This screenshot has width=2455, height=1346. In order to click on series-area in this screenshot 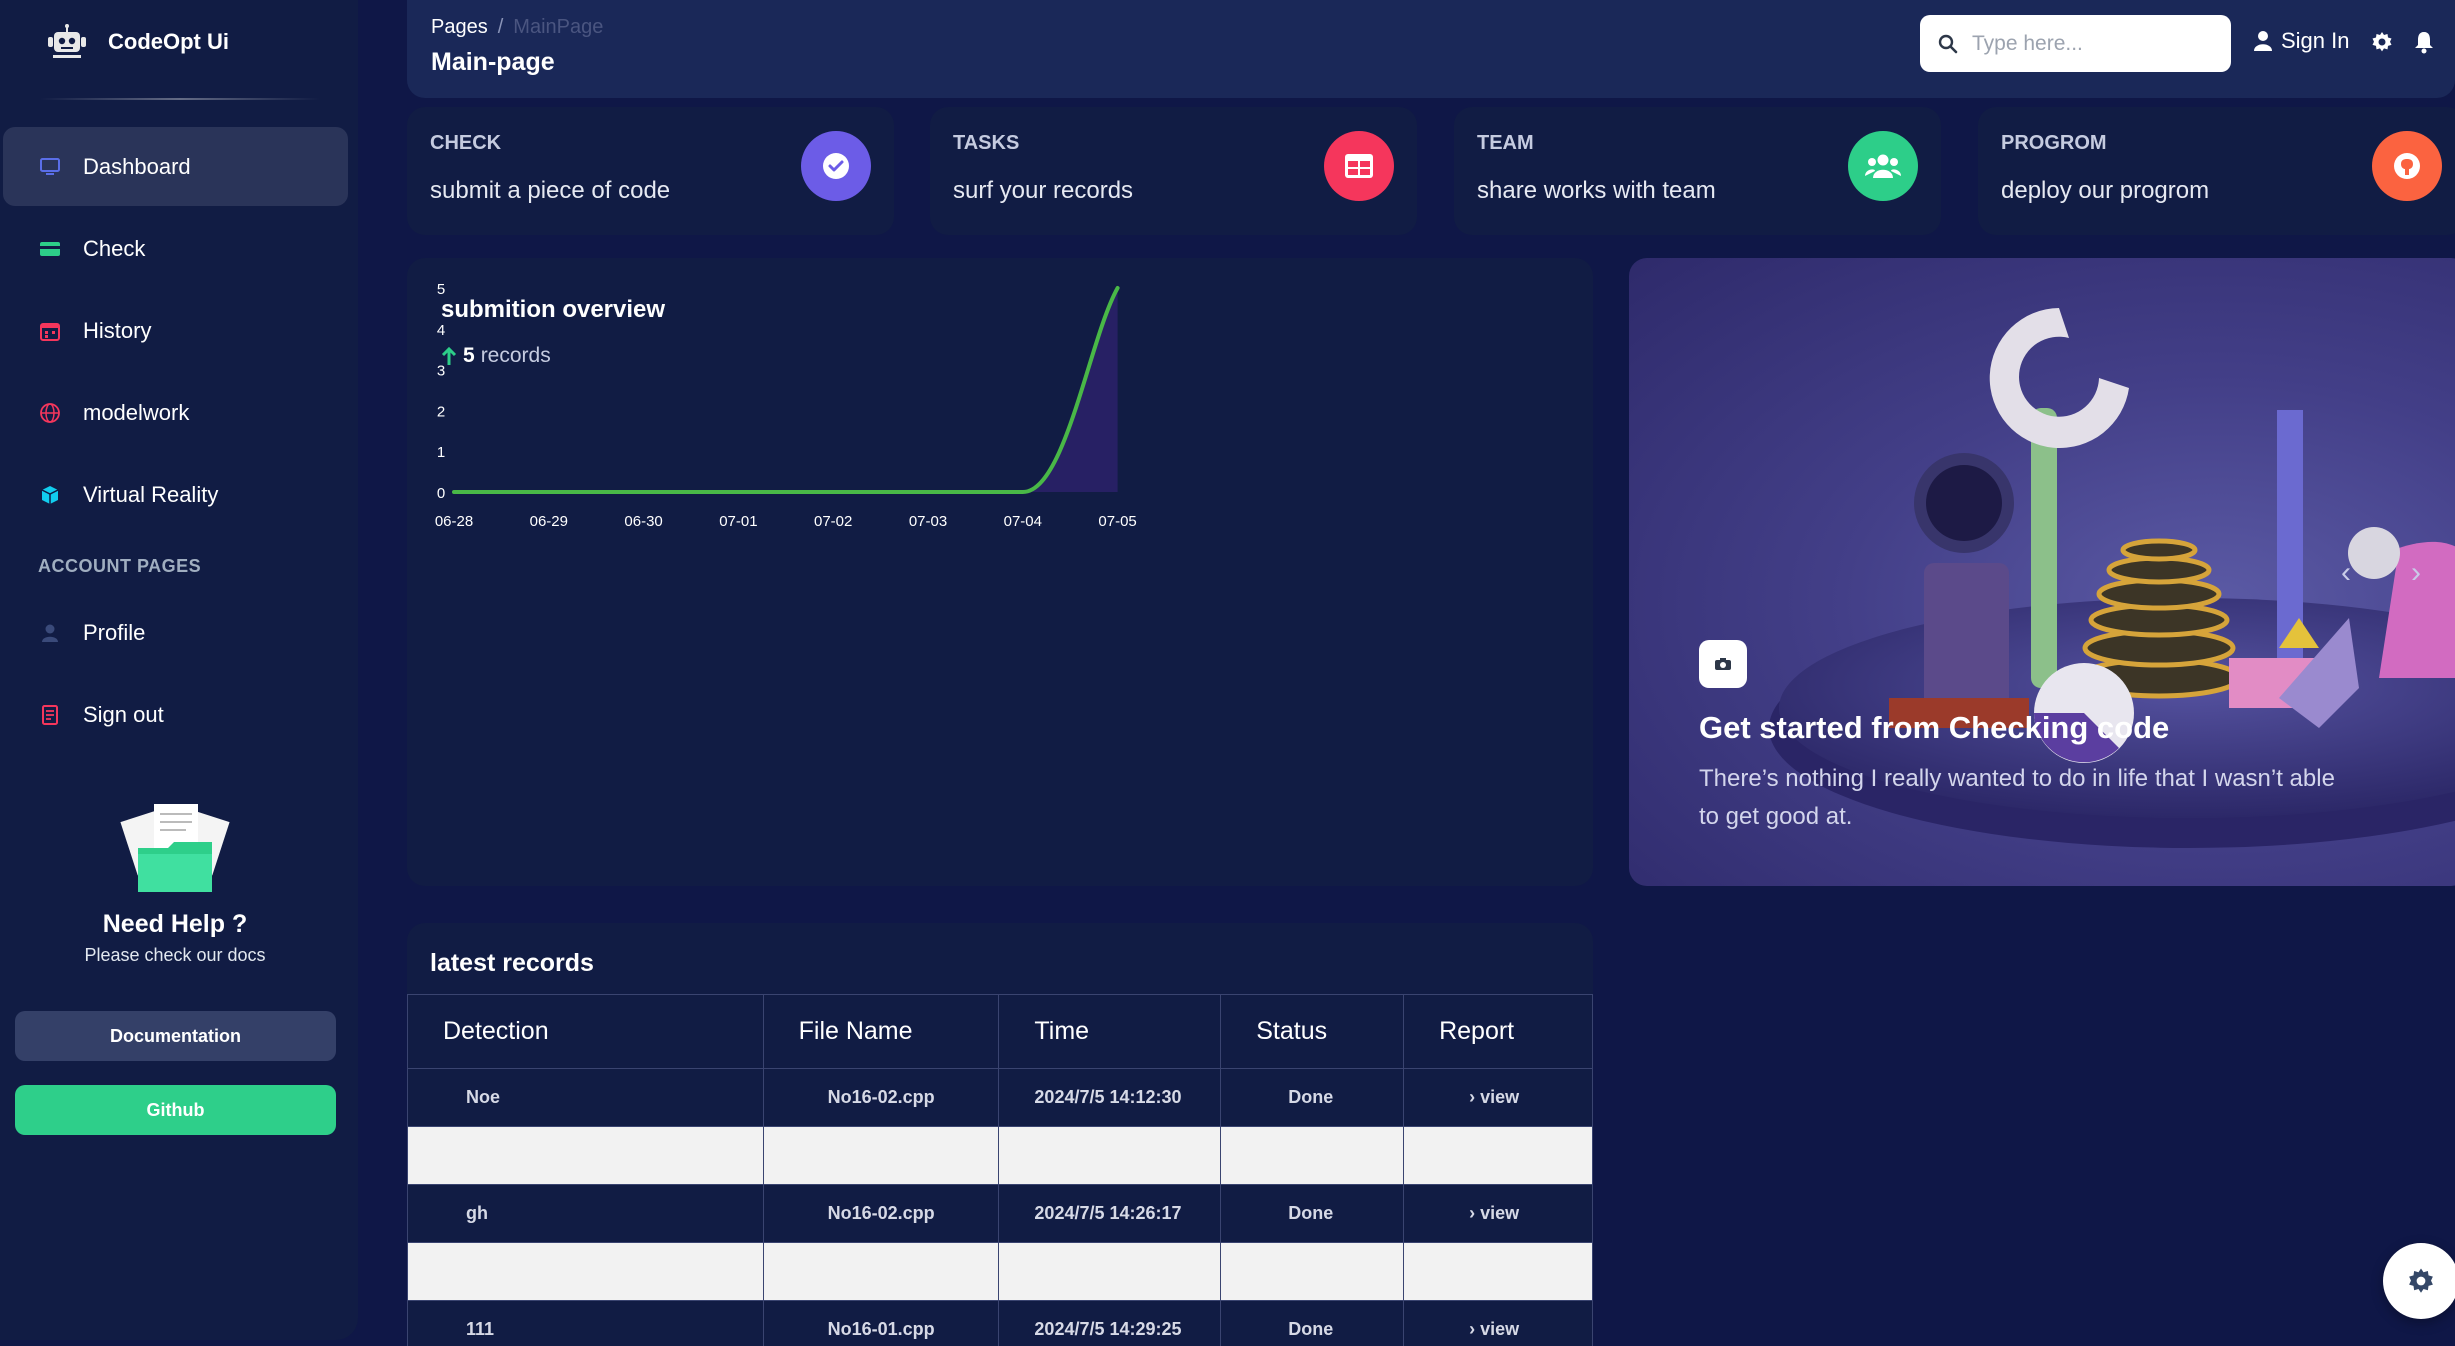, I will do `click(786, 390)`.